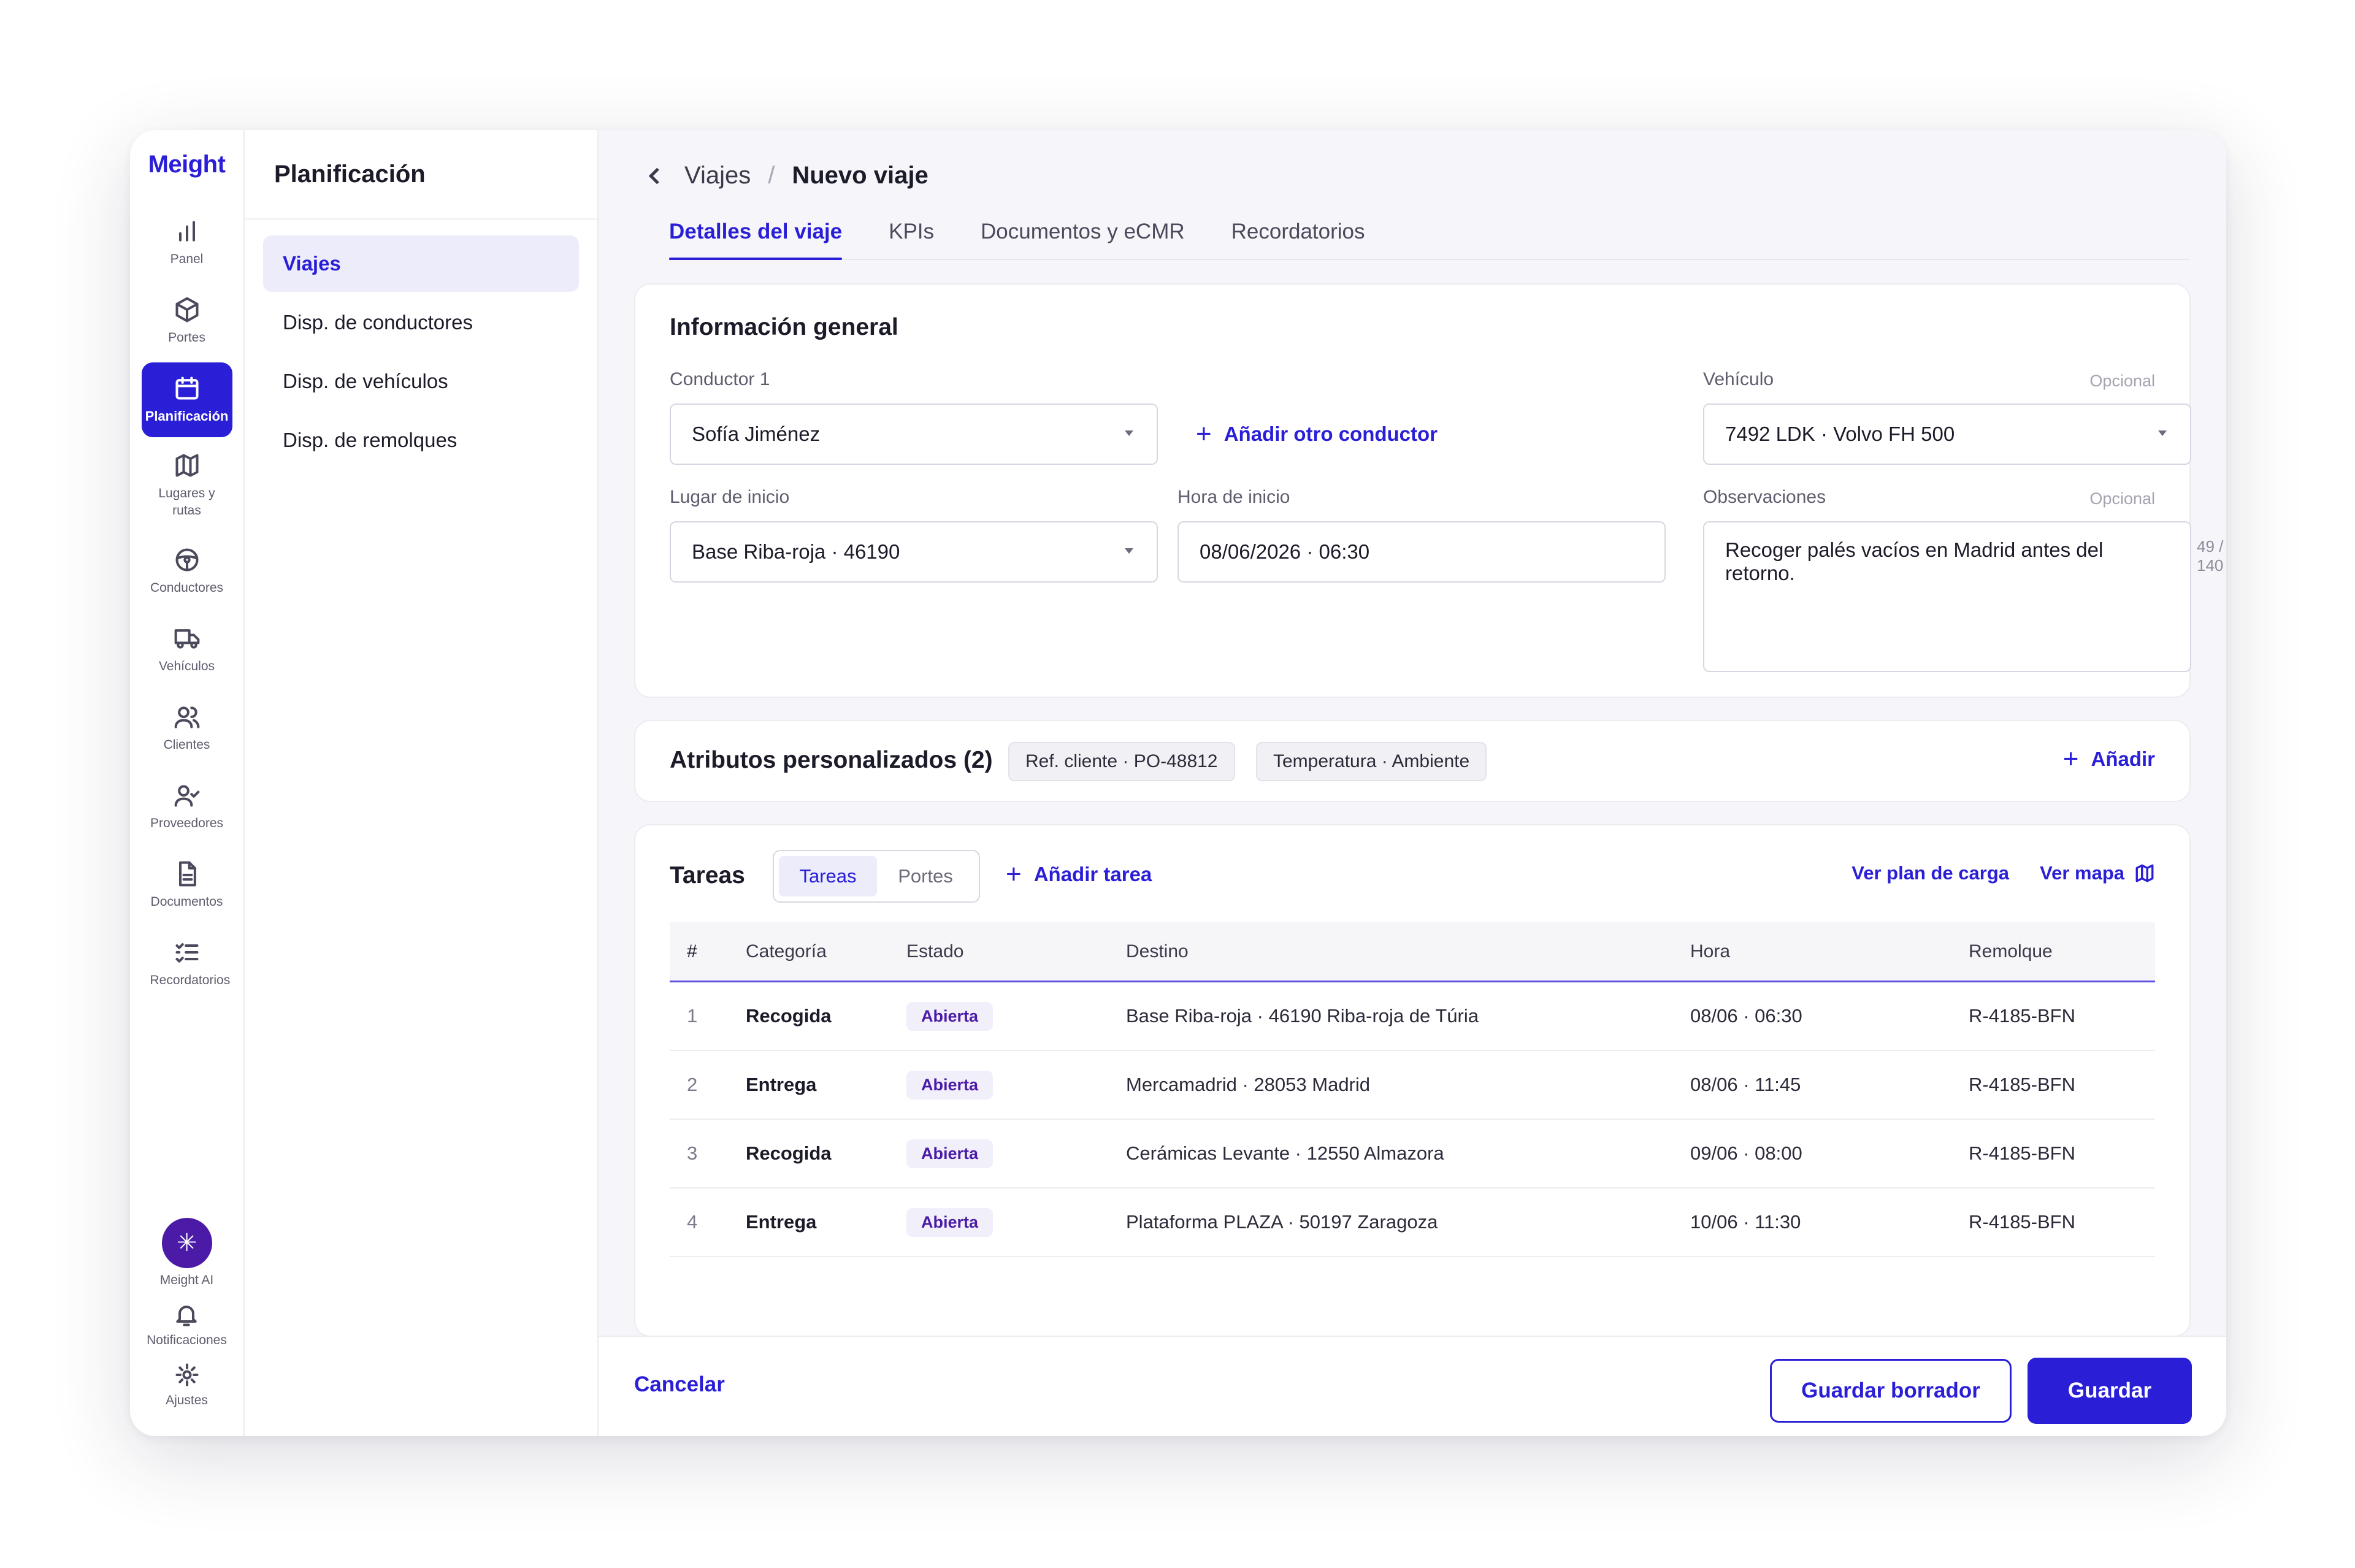 The width and height of the screenshot is (2355, 1568). I want to click on column-header-status: Estado, so click(1016, 951).